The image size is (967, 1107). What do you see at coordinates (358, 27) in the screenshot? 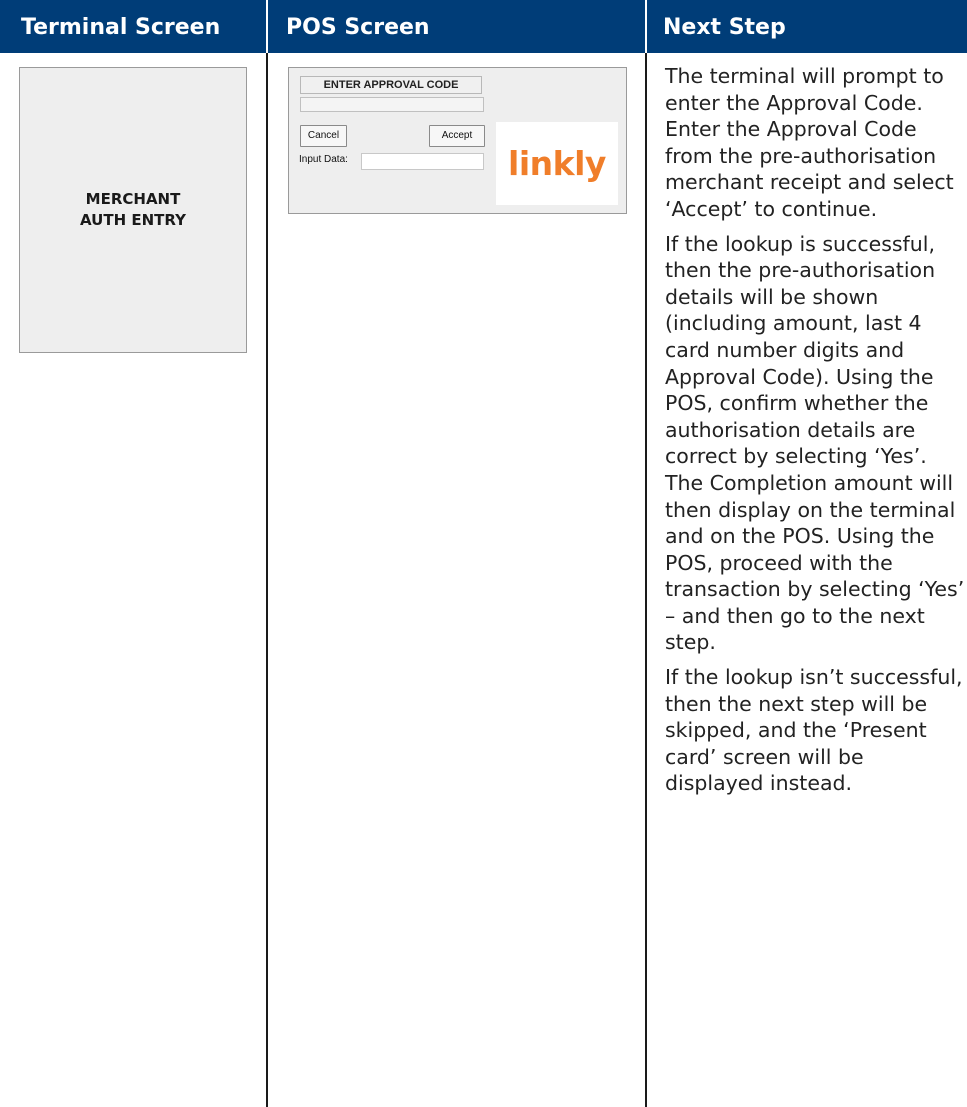
I see `pos-screen-header: POS Screen` at bounding box center [358, 27].